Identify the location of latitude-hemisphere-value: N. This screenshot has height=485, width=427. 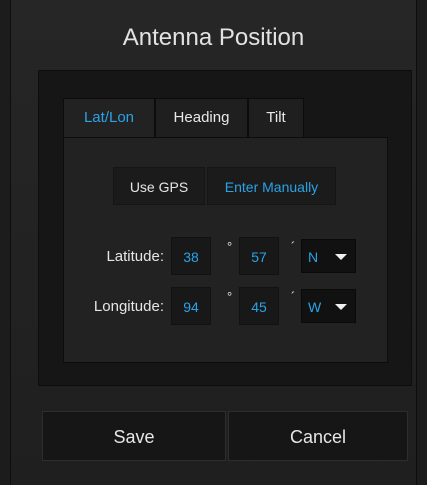
(313, 257).